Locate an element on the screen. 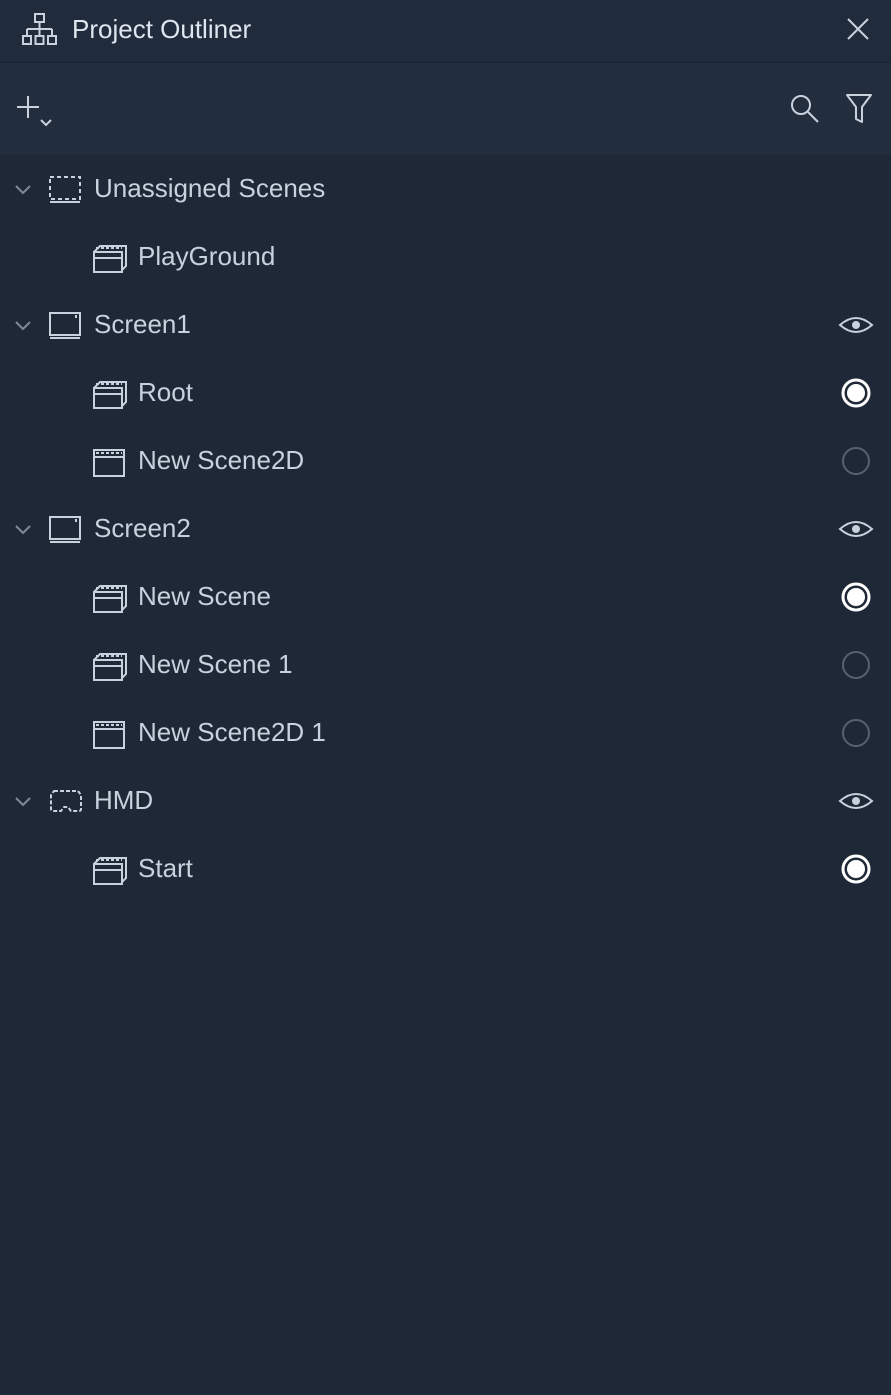  scene-label: New Scene is located at coordinates (204, 596).